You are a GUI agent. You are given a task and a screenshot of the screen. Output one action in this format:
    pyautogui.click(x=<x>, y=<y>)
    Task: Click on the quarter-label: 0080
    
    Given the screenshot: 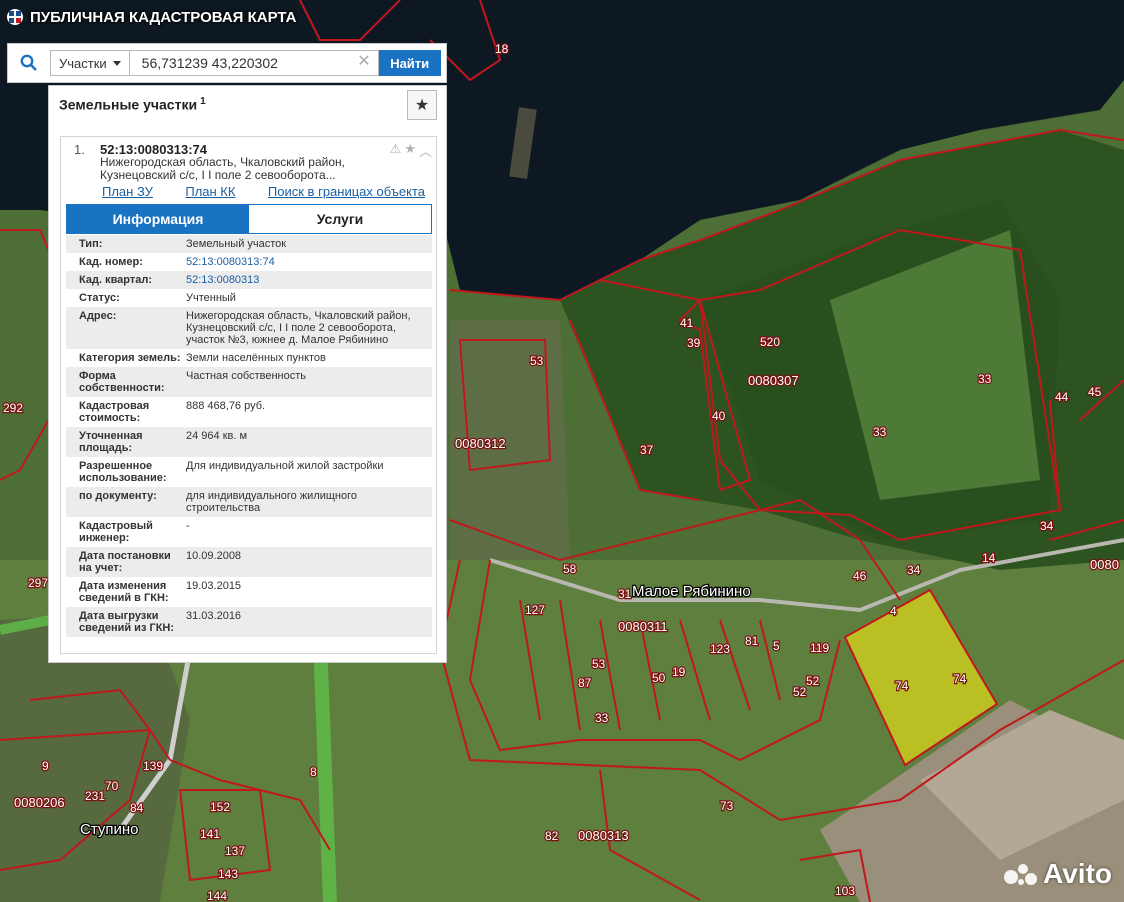 What is the action you would take?
    pyautogui.click(x=1104, y=564)
    